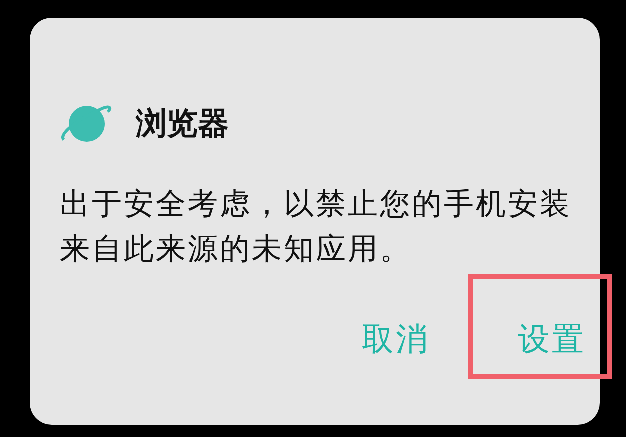 This screenshot has width=626, height=437. What do you see at coordinates (396, 340) in the screenshot?
I see `dialog-button: 取消` at bounding box center [396, 340].